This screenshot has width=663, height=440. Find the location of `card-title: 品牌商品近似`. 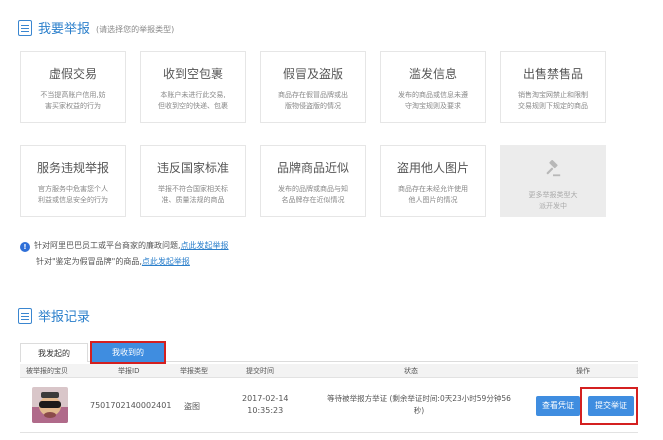

card-title: 品牌商品近似 is located at coordinates (312, 168).